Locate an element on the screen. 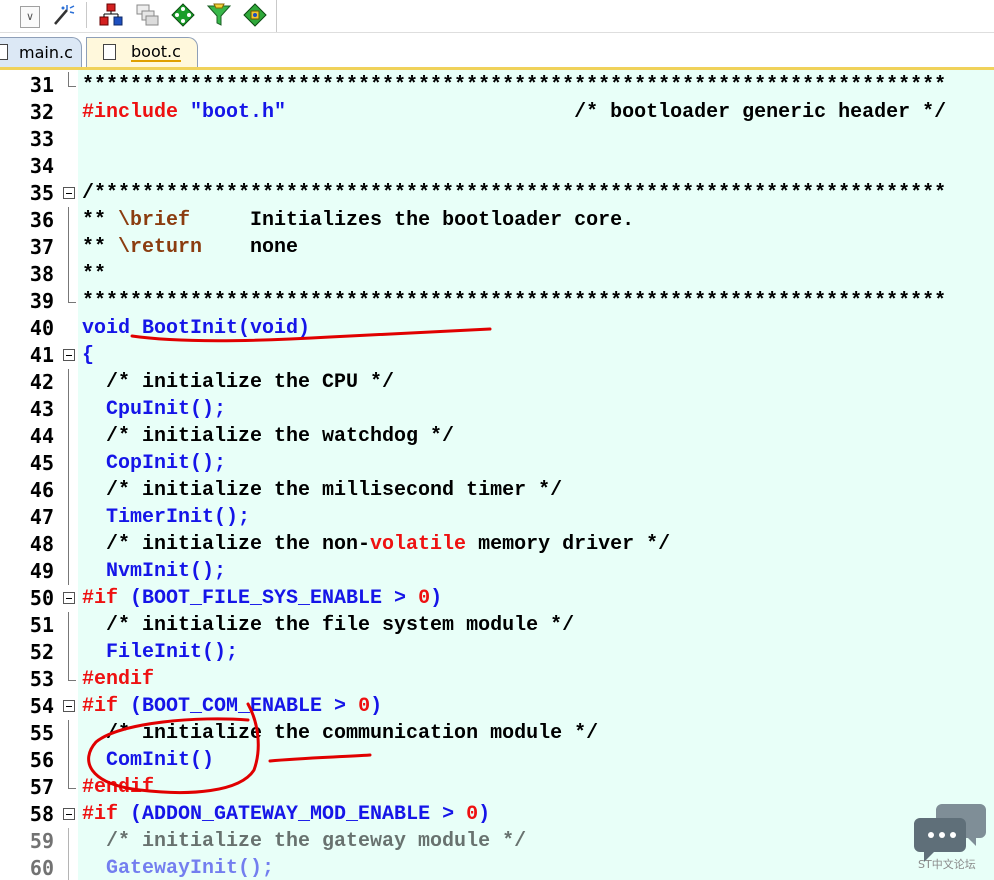 The height and width of the screenshot is (880, 994). line-number: 32 is located at coordinates (41, 112).